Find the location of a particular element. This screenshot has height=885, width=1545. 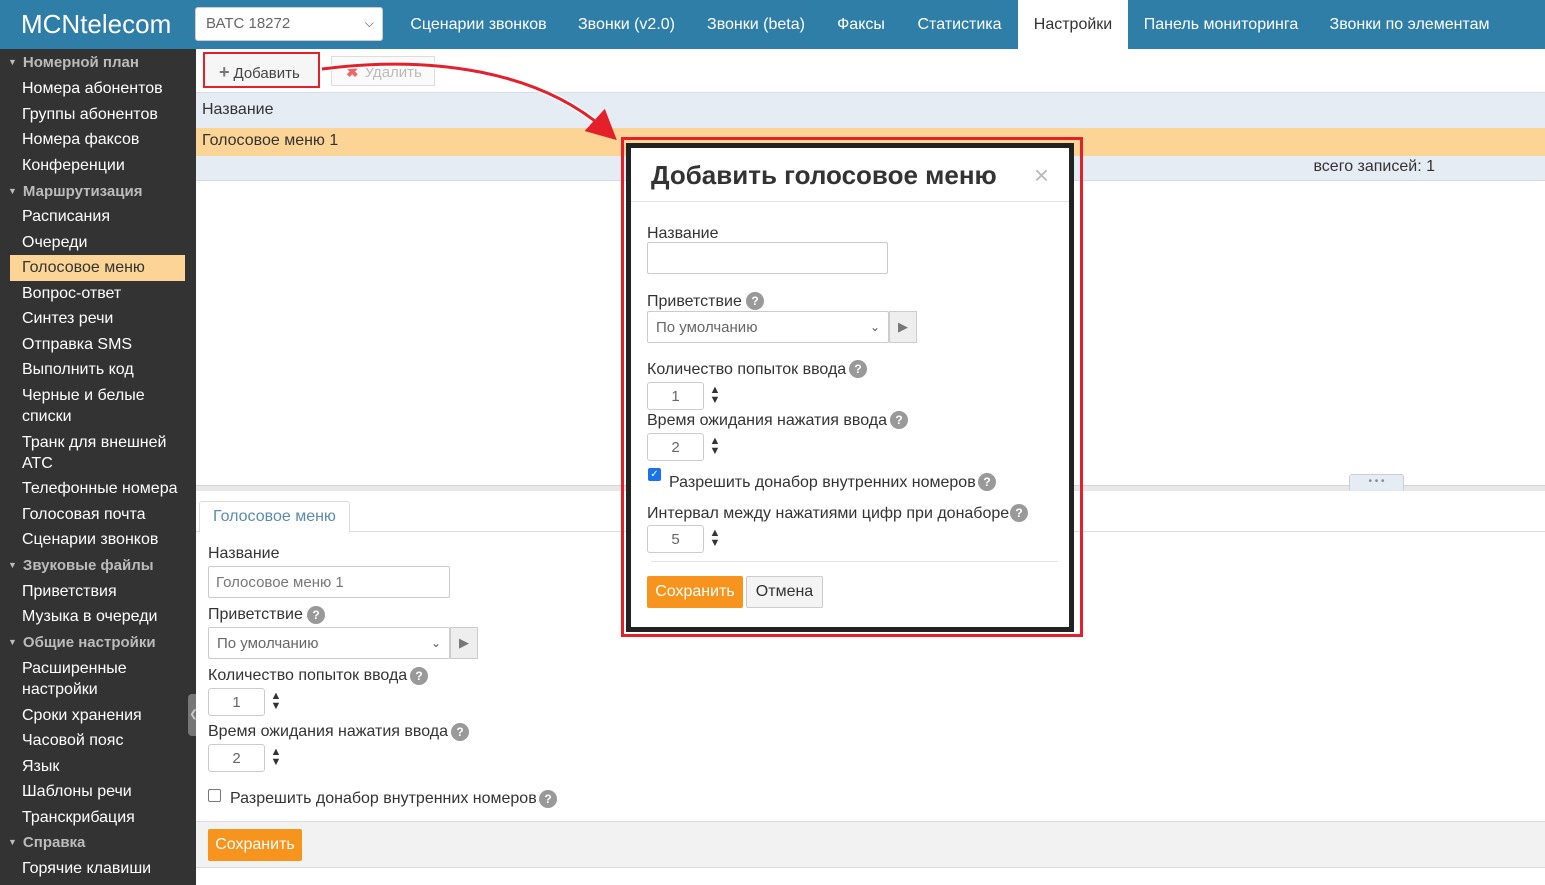

tab-monitoring-panel: Панель мониторинга is located at coordinates (1221, 24).